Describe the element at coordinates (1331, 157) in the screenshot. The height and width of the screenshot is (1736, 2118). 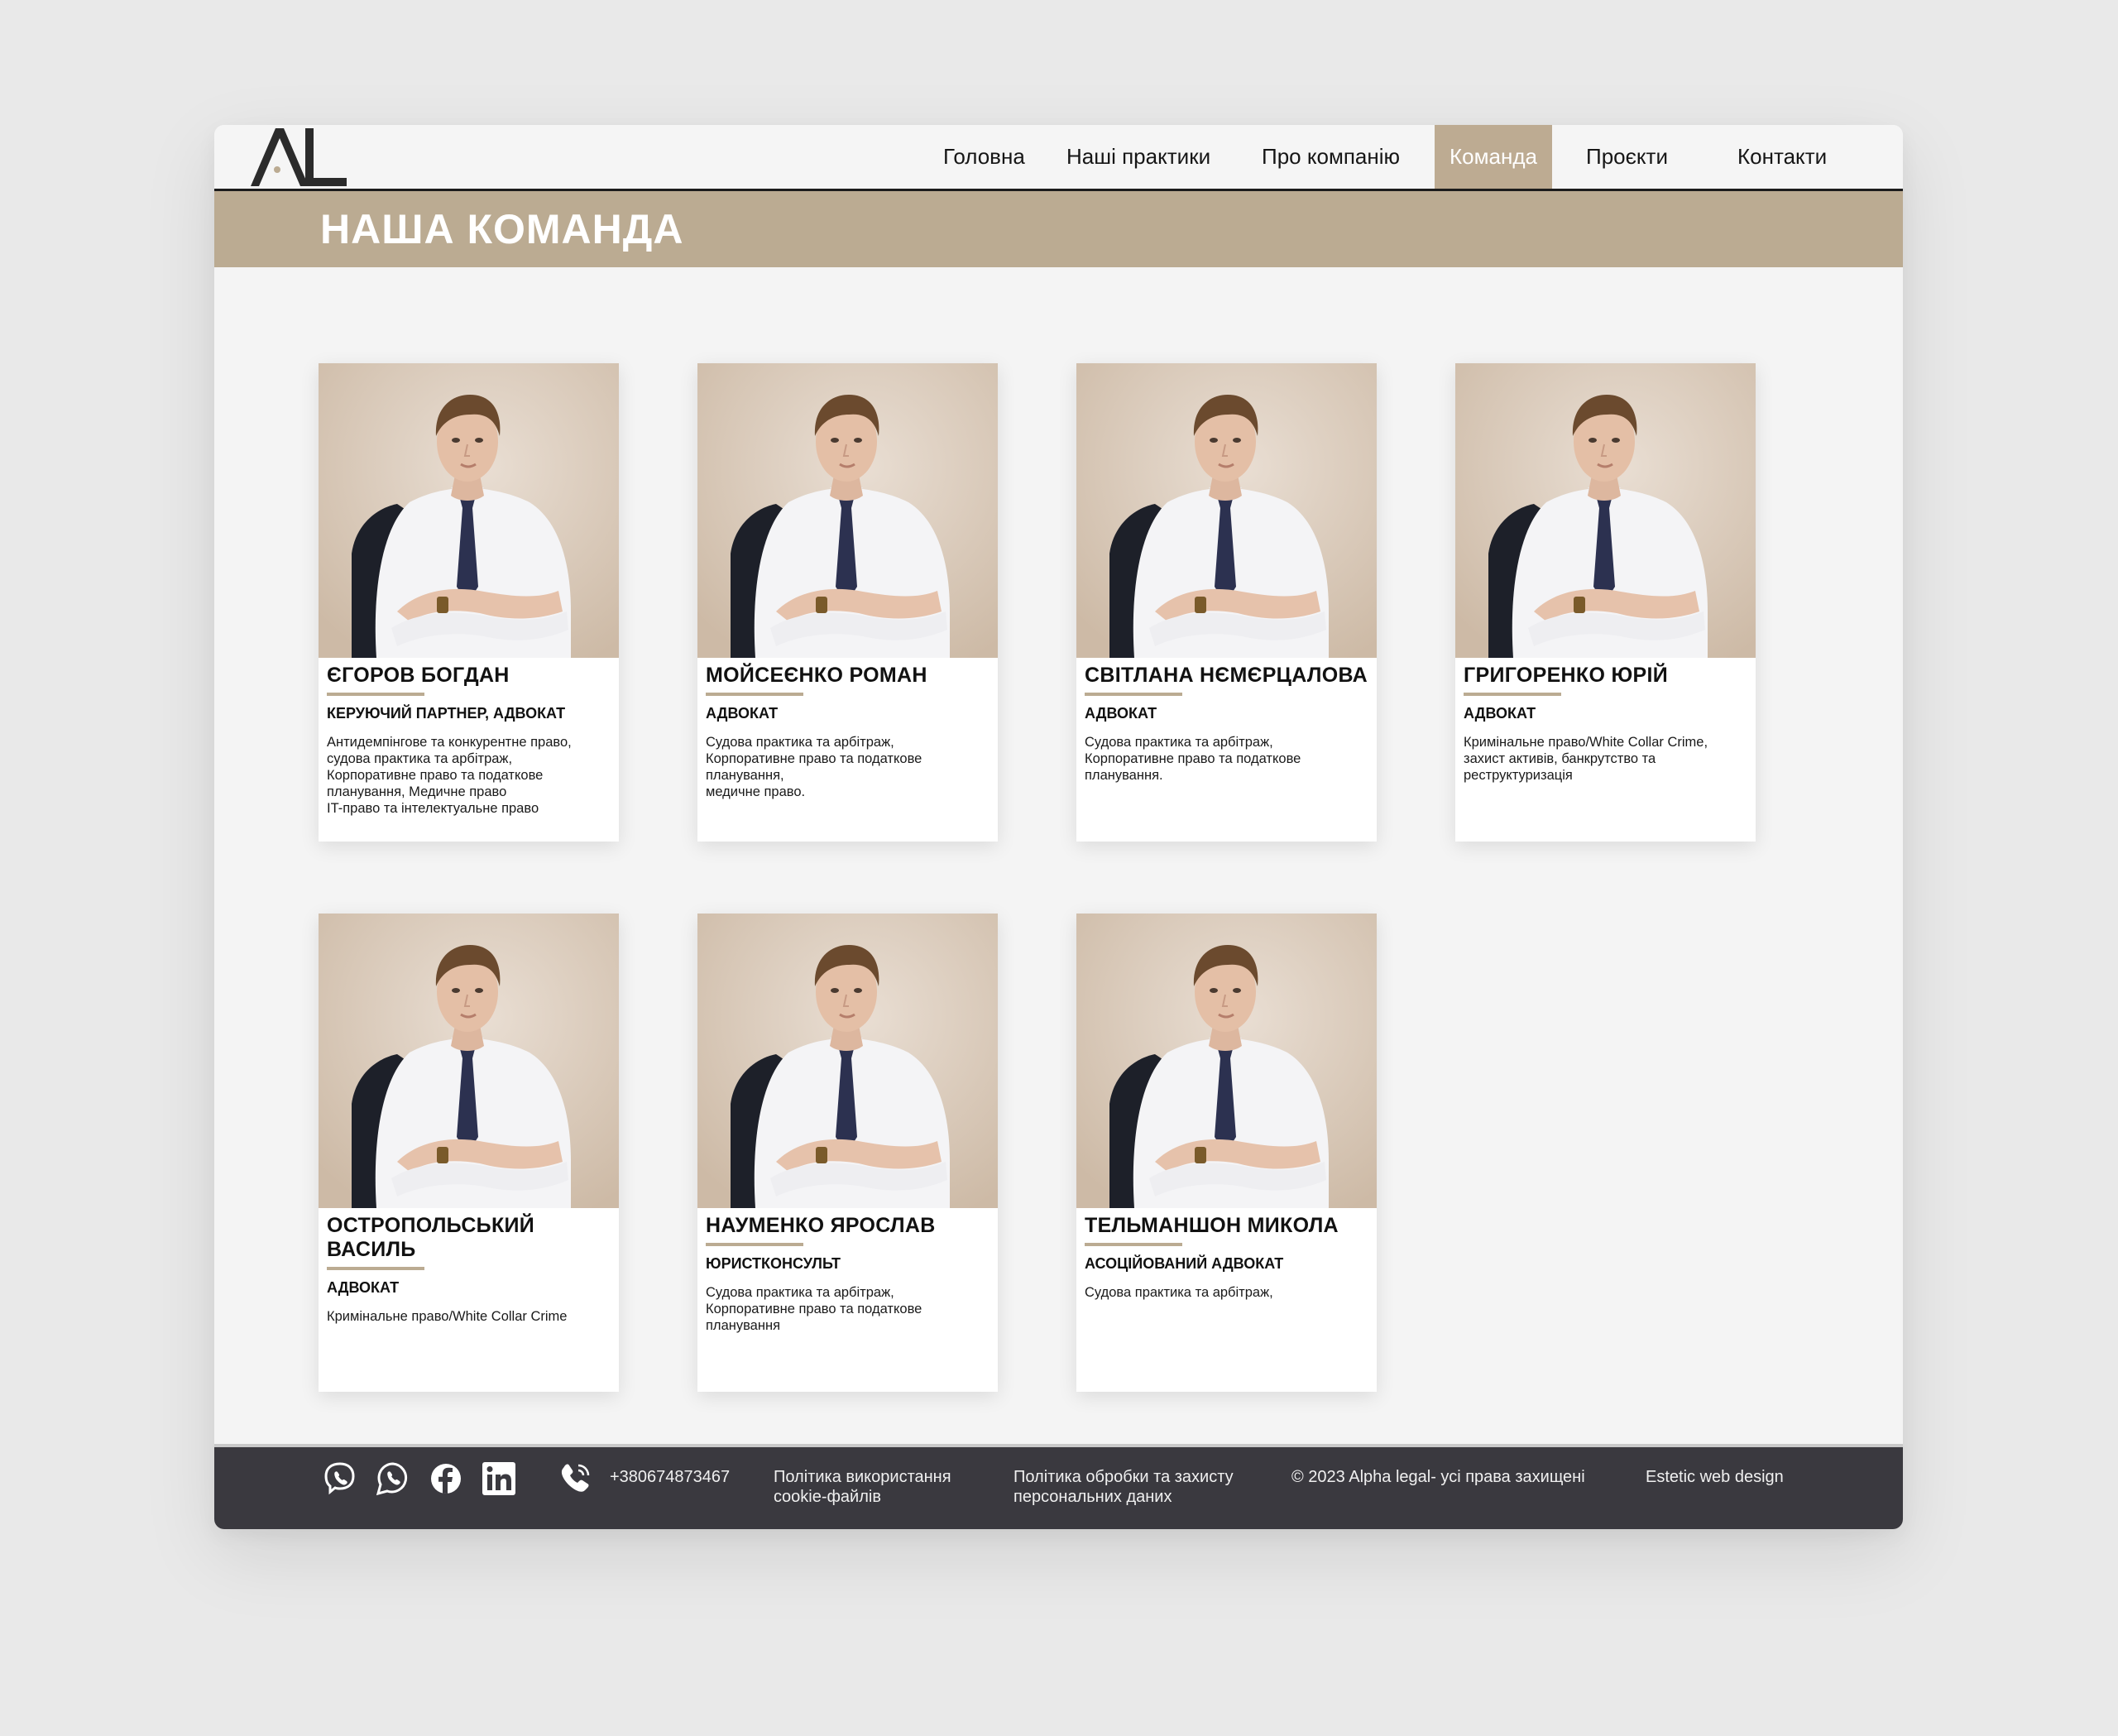
I see `nav-about: Про компанію` at that location.